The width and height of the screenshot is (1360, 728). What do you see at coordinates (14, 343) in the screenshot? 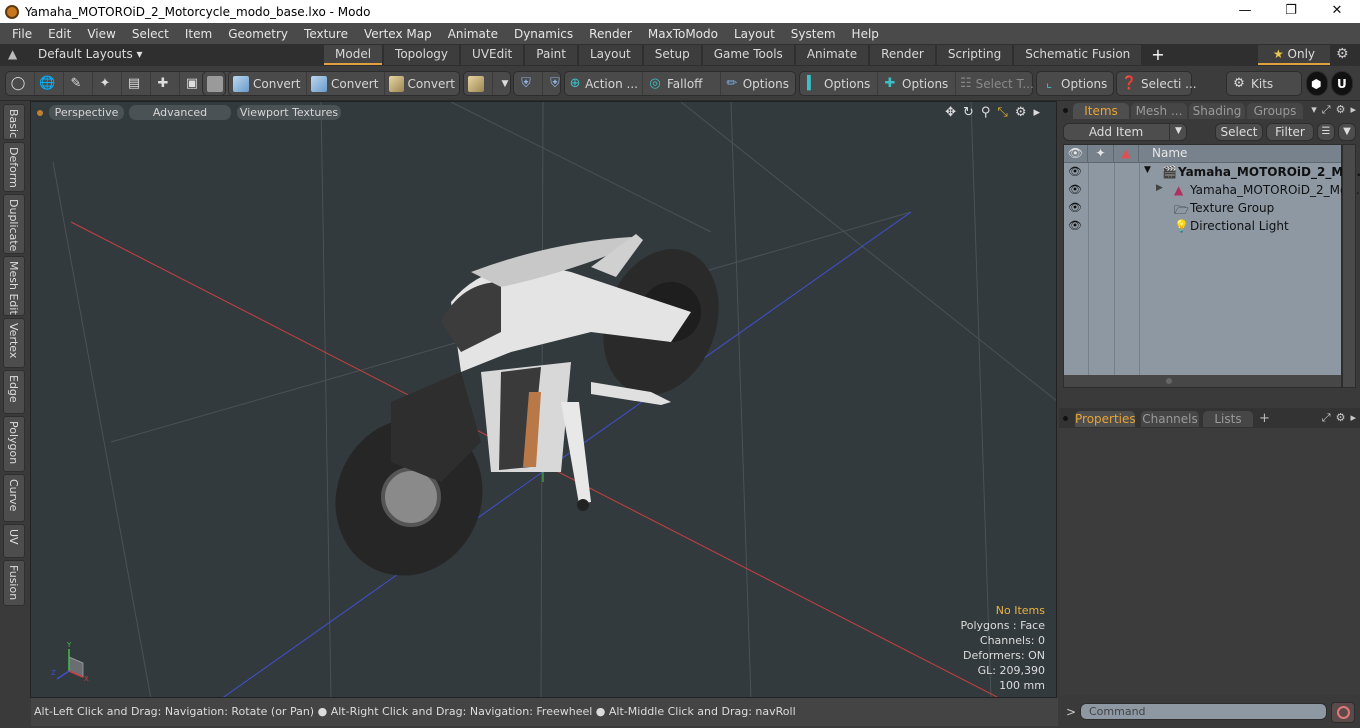
I see `sidetab-vertex: Vertex` at bounding box center [14, 343].